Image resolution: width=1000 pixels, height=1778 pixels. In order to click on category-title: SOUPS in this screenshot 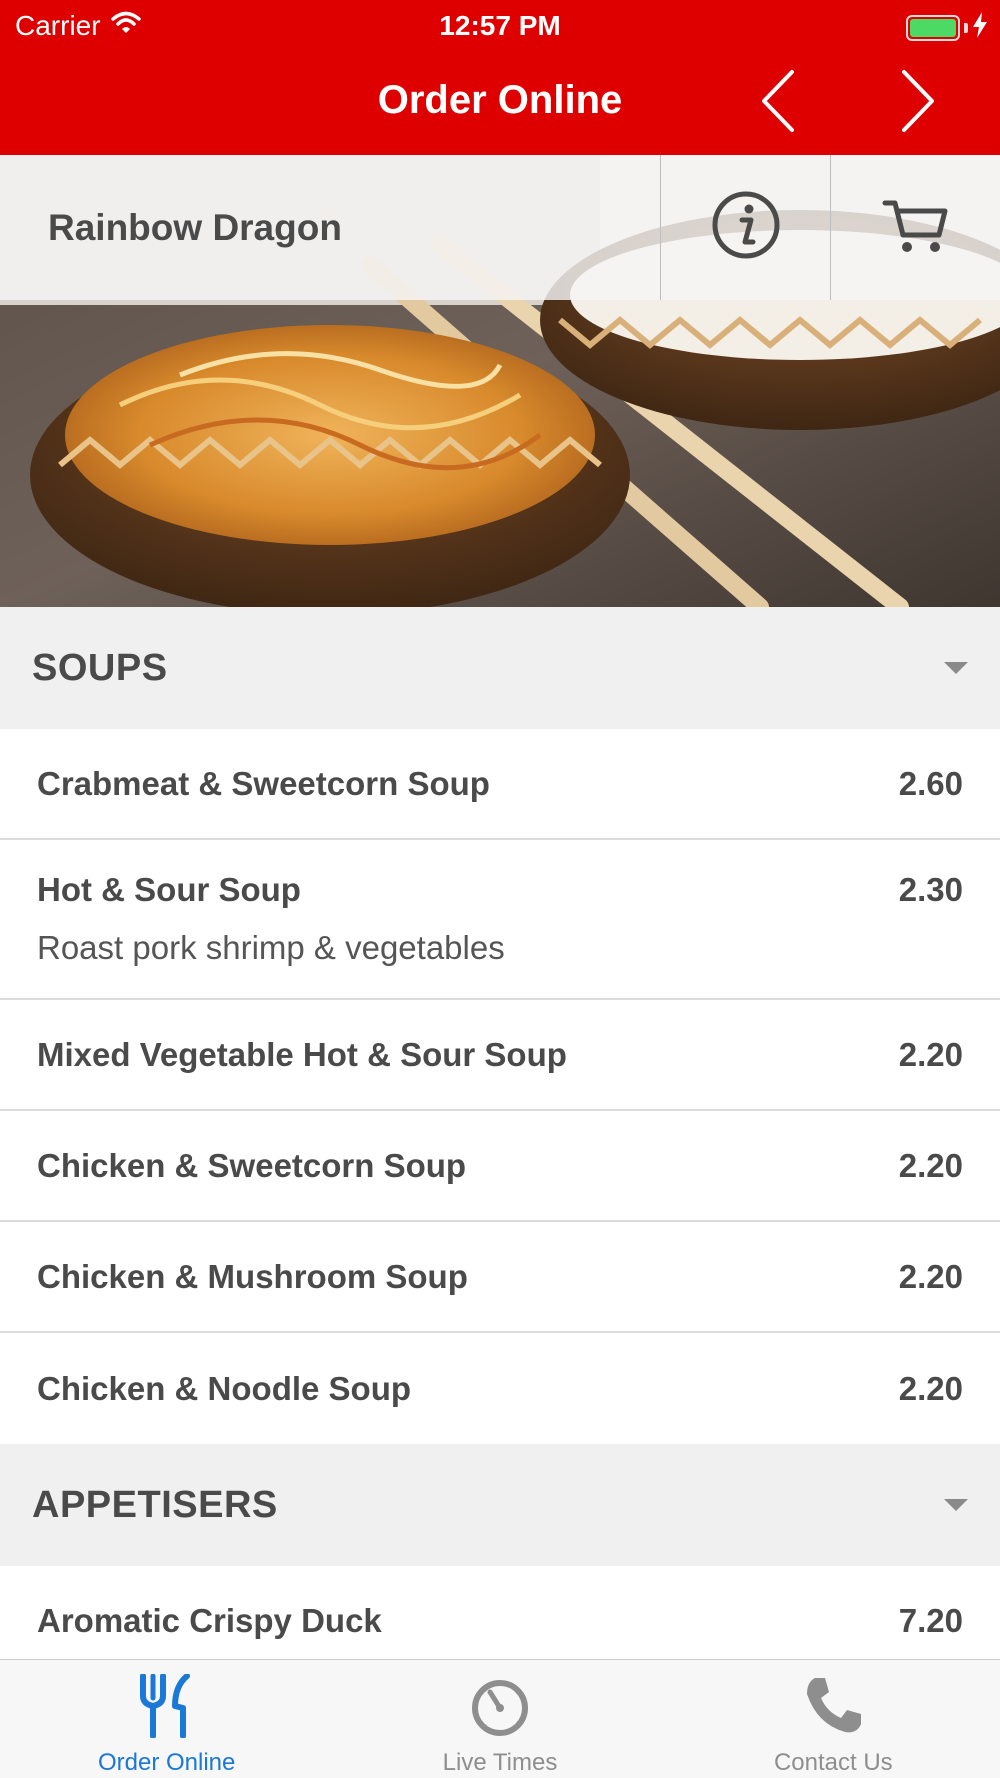, I will do `click(100, 667)`.